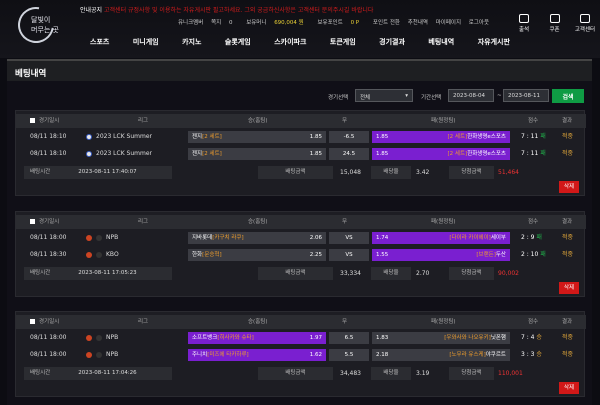 Image resolution: width=600 pixels, height=405 pixels. I want to click on score-value: 2 : 9, so click(528, 237).